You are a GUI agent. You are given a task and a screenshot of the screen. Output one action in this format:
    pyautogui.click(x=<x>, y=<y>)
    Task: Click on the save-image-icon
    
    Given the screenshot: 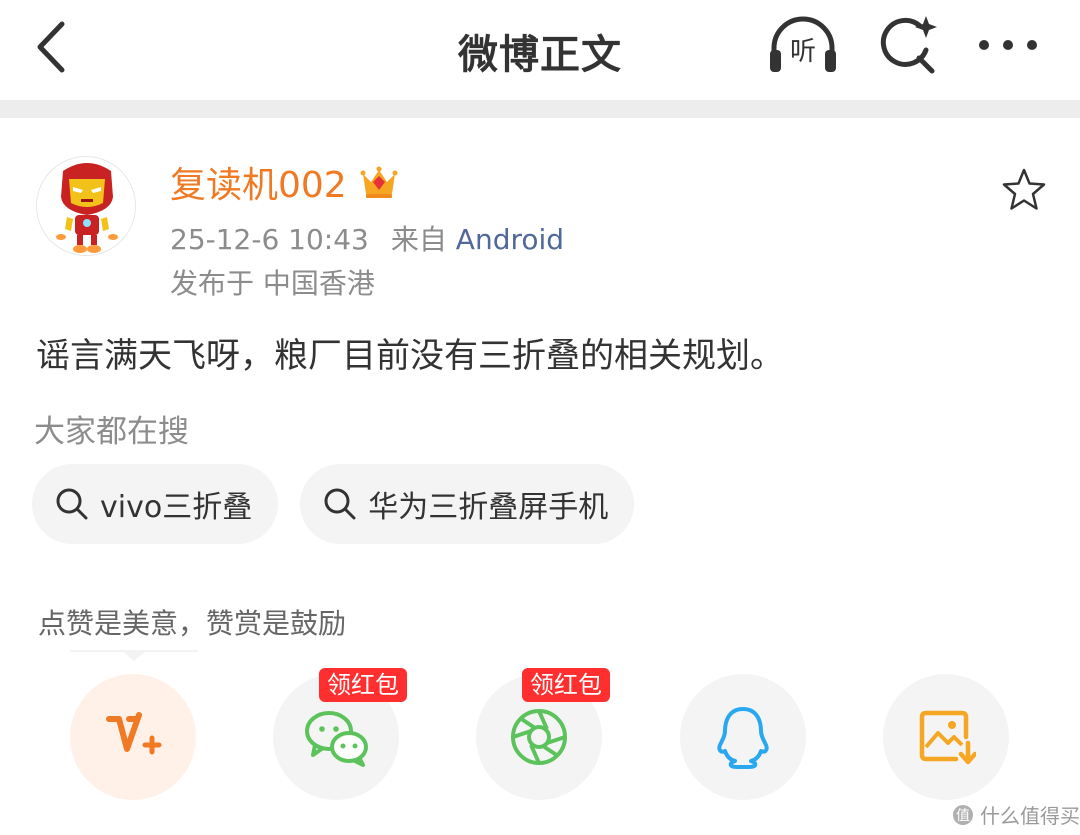 What is the action you would take?
    pyautogui.click(x=947, y=737)
    